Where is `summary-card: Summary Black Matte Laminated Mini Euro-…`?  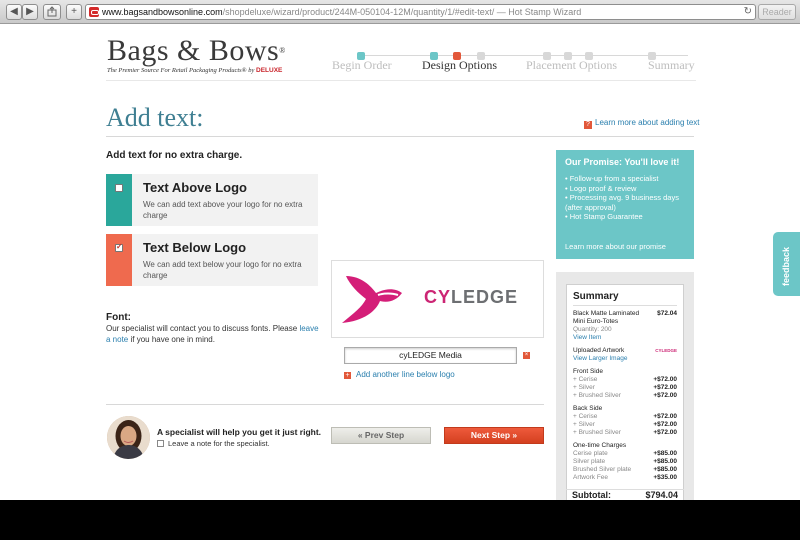 summary-card: Summary Black Matte Laminated Mini Euro-… is located at coordinates (625, 392).